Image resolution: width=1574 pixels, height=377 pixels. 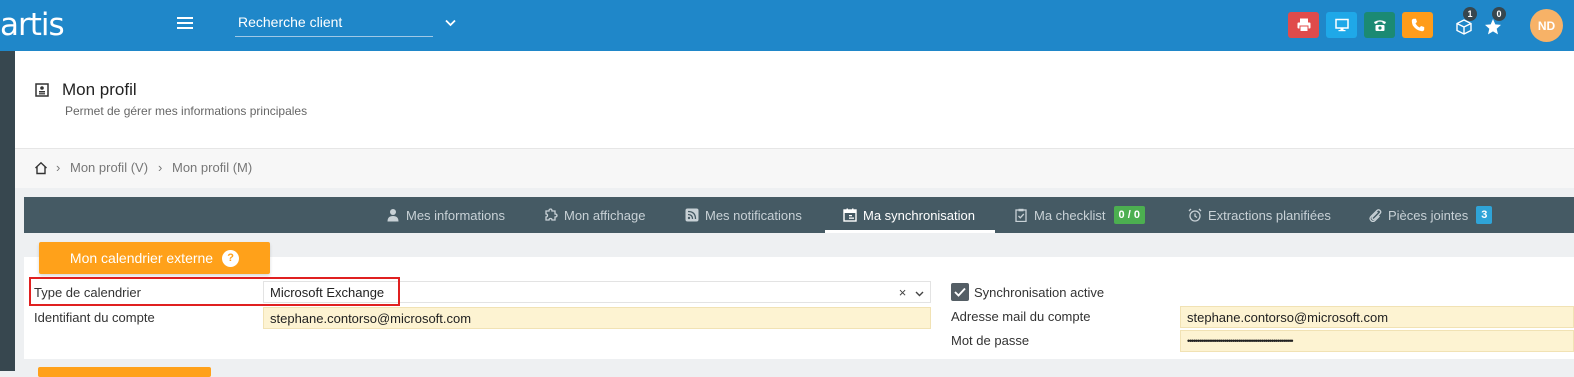 I want to click on check-icon, so click(x=960, y=292).